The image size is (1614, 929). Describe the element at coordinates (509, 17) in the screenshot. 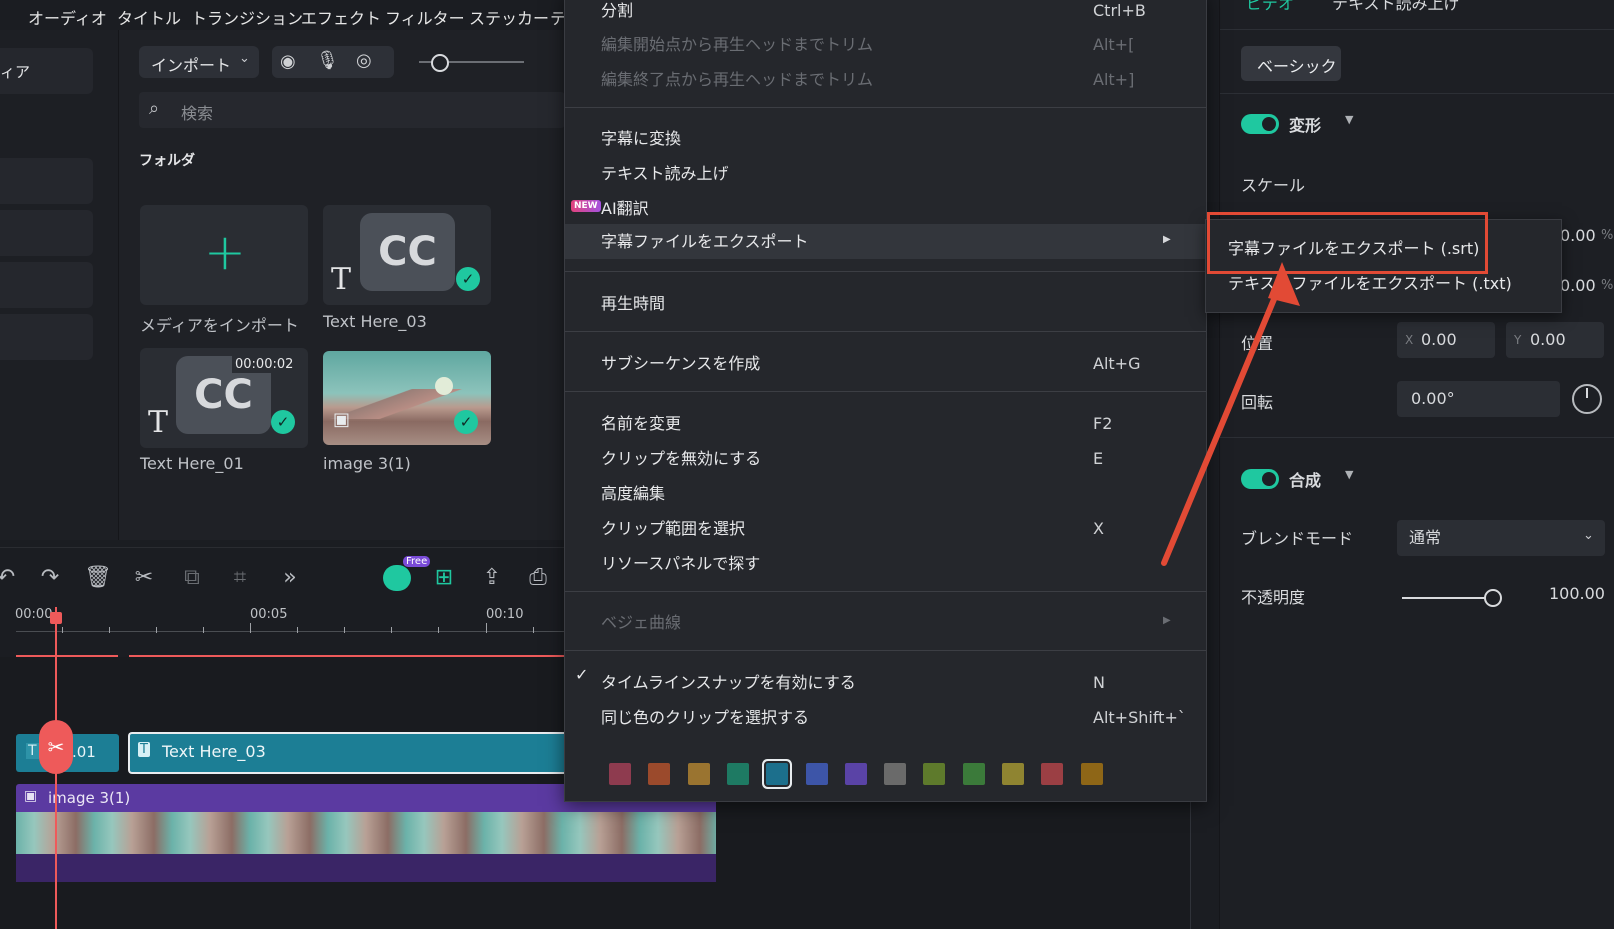

I see `menu-sticker: ステッカー` at that location.